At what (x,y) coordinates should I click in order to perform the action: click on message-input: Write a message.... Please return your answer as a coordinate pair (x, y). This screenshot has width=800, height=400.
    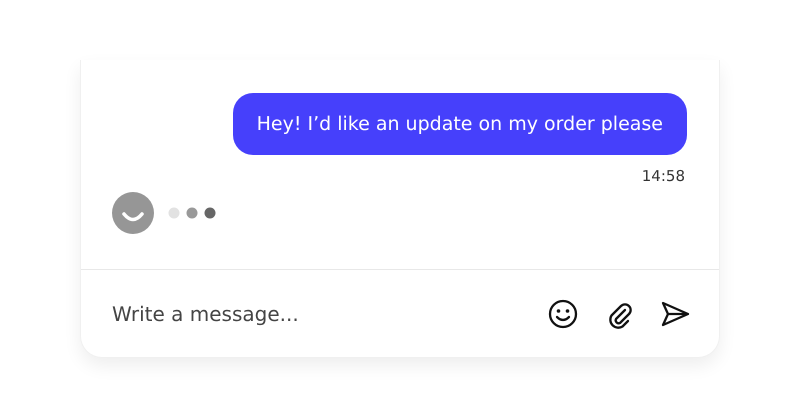
    Looking at the image, I should click on (317, 314).